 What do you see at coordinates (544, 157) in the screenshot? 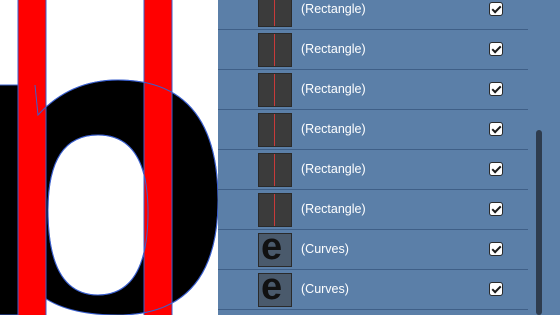
I see `layers-scrollbar` at bounding box center [544, 157].